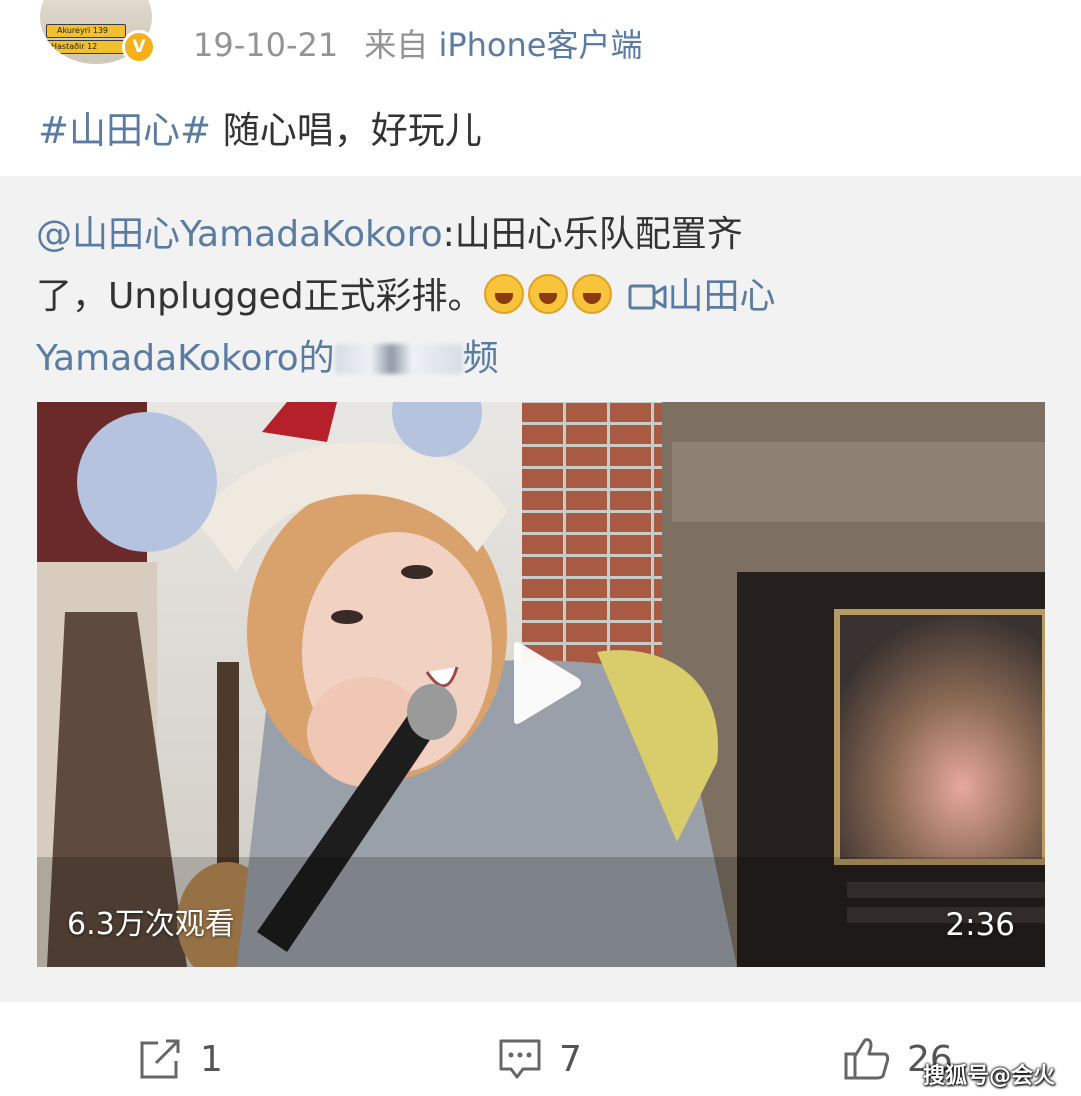  Describe the element at coordinates (266, 45) in the screenshot. I see `post-date: 19-10-21` at that location.